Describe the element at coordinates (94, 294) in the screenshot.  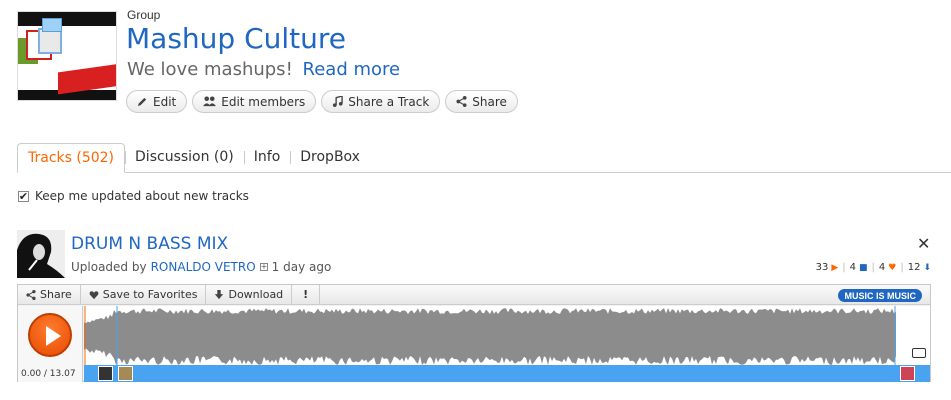
I see `heart-icon` at that location.